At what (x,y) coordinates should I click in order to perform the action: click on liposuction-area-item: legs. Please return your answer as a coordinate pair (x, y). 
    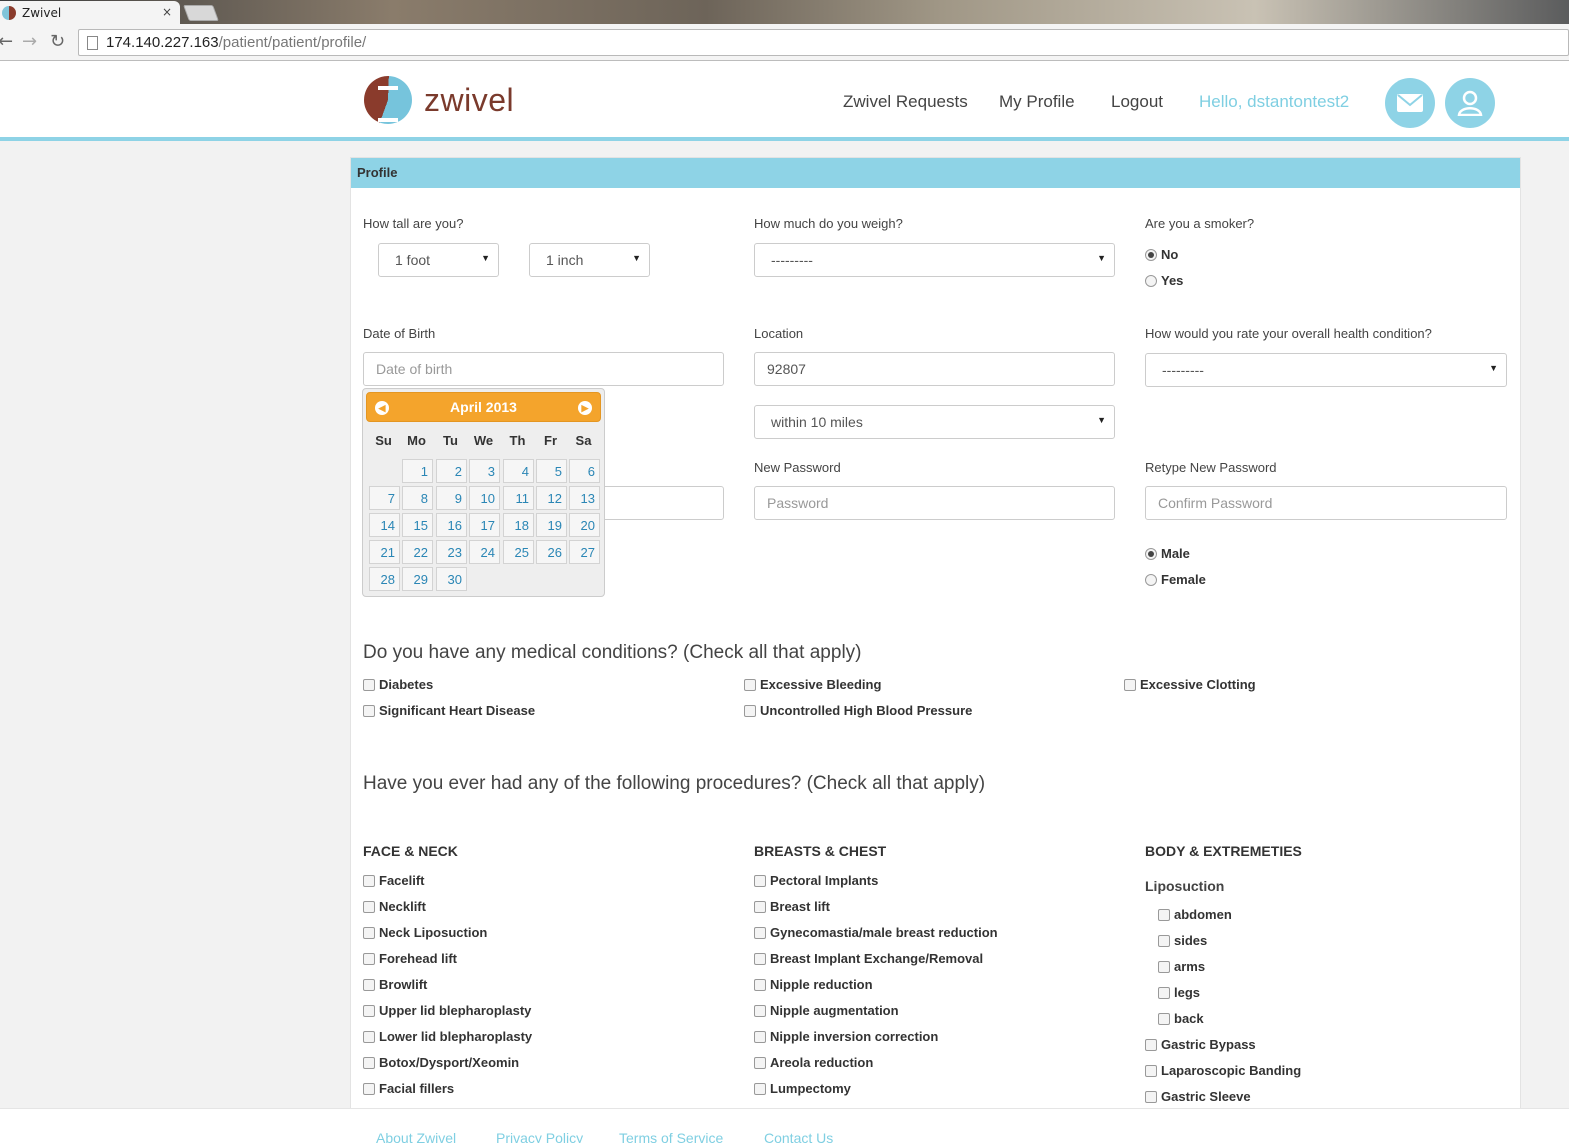
    Looking at the image, I should click on (1179, 992).